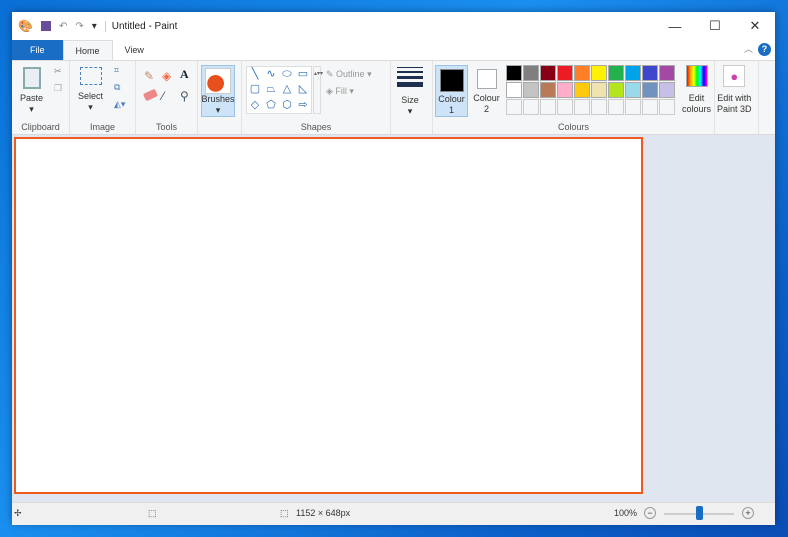 Image resolution: width=788 pixels, height=537 pixels. I want to click on text-icon: A, so click(184, 74).